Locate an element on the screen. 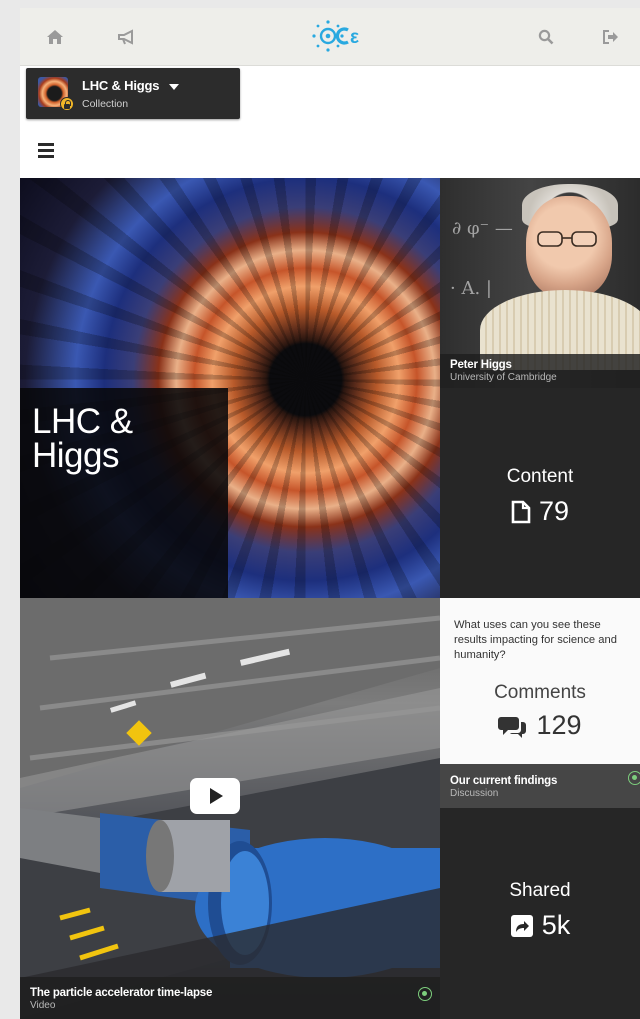 Image resolution: width=640 pixels, height=1019 pixels. content-count: 79 is located at coordinates (554, 511).